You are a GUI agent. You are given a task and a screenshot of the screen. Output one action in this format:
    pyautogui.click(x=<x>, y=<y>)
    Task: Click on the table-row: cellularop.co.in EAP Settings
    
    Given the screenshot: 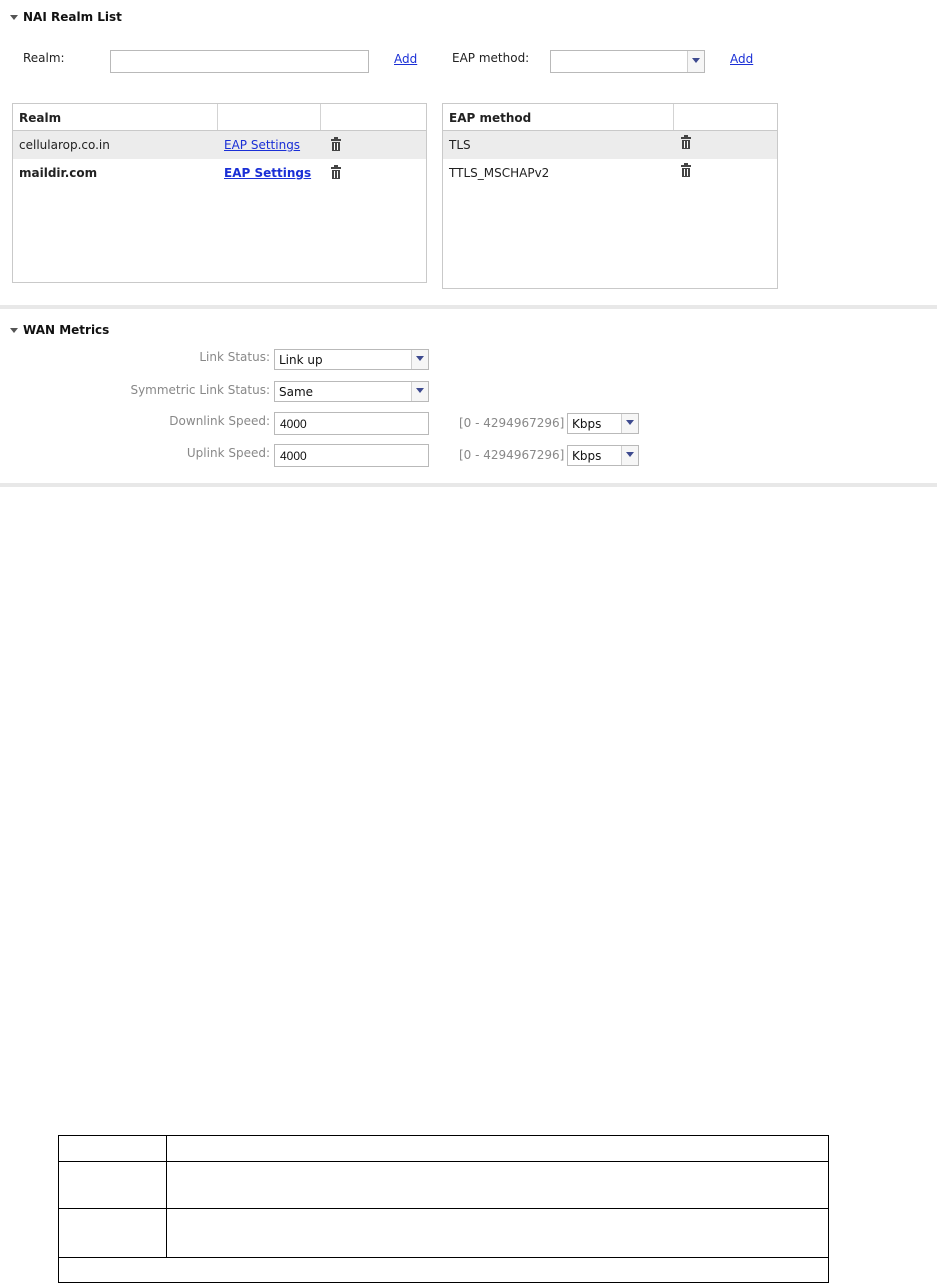 What is the action you would take?
    pyautogui.click(x=219, y=145)
    